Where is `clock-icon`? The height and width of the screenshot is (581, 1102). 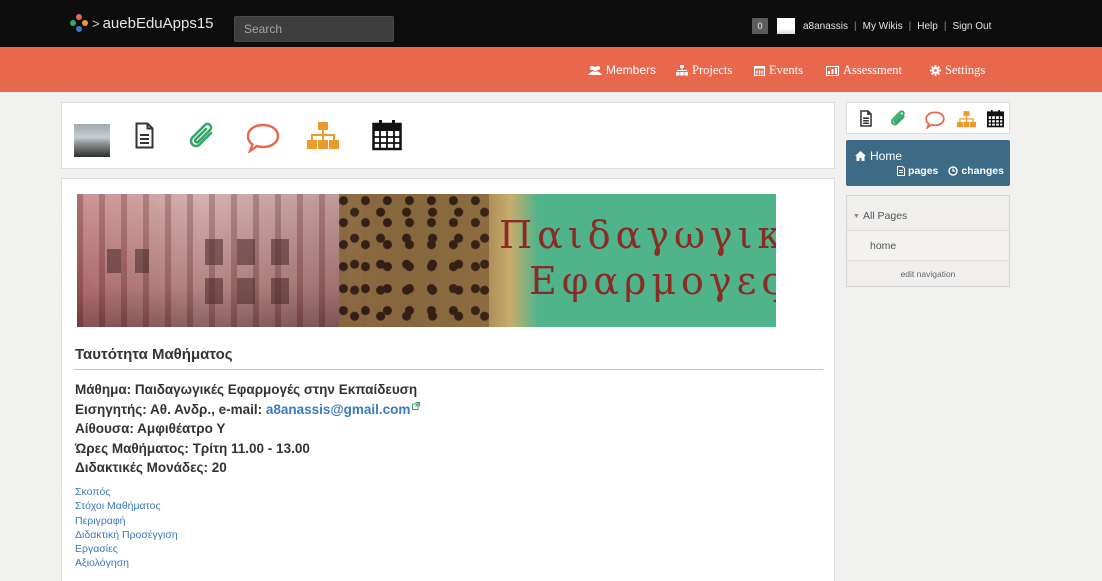 clock-icon is located at coordinates (953, 171).